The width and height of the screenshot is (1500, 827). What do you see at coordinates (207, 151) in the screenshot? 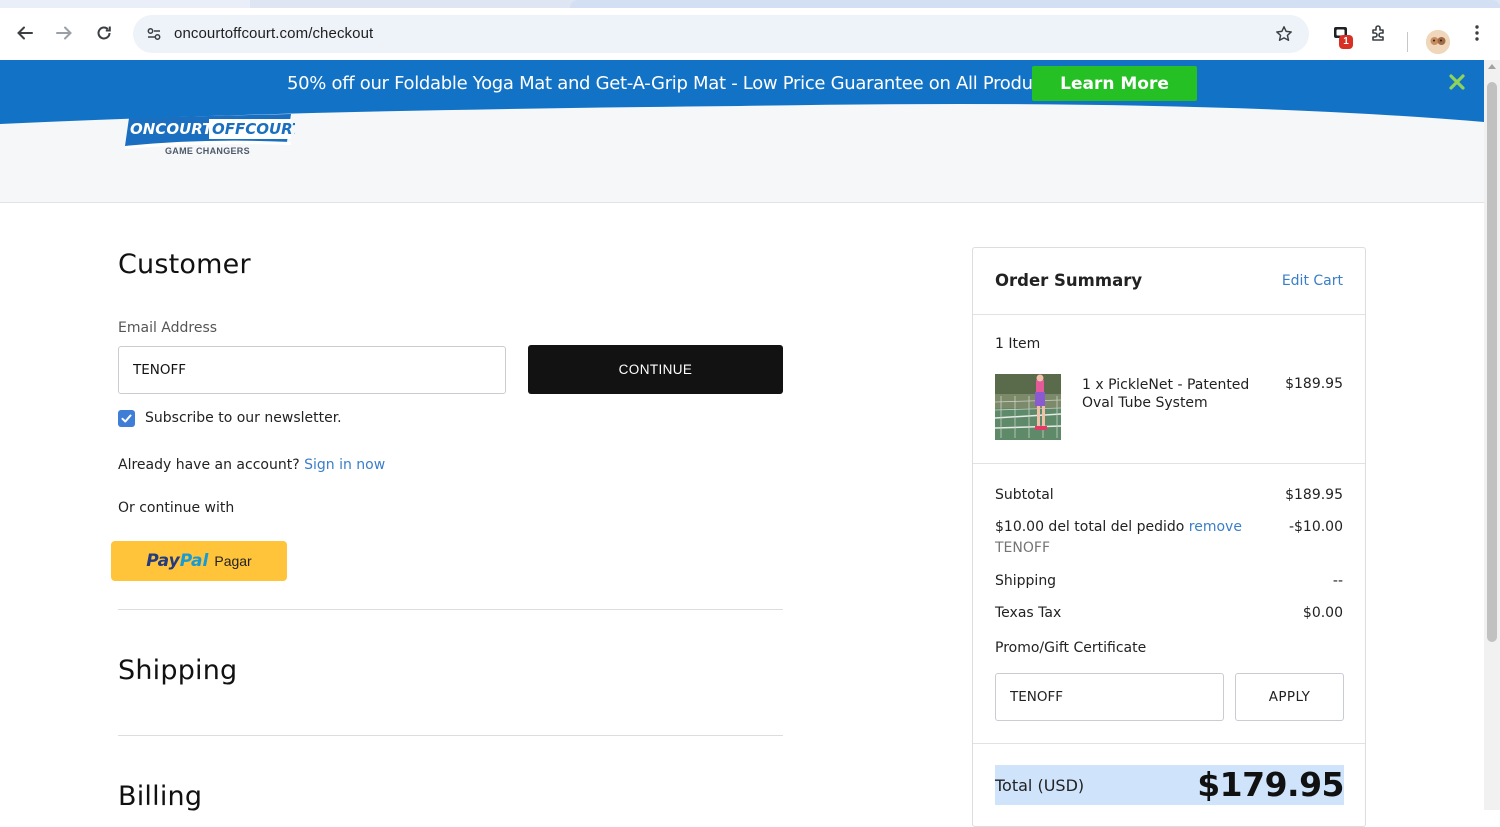
I see `logo-tagline: GAME CHANGERS` at bounding box center [207, 151].